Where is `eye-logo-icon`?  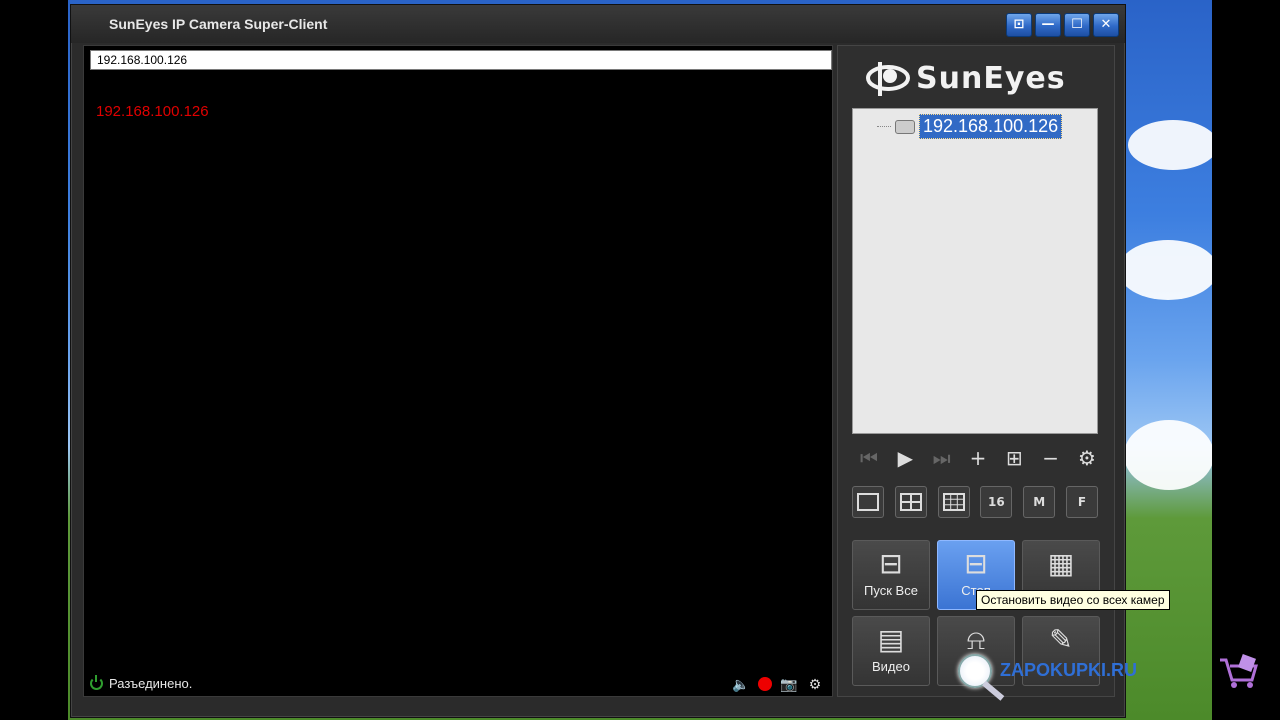
eye-logo-icon is located at coordinates (888, 79).